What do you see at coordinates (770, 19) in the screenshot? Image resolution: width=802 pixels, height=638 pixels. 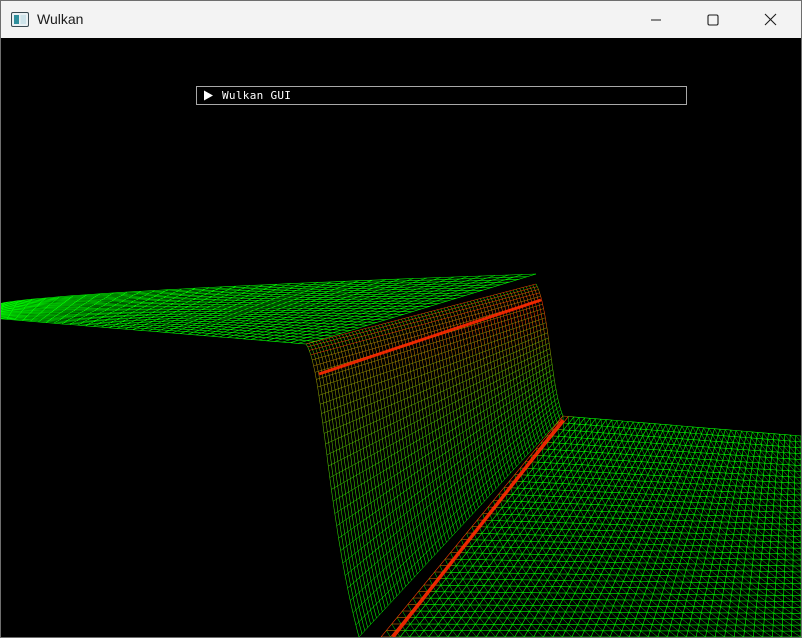 I see `close-button` at bounding box center [770, 19].